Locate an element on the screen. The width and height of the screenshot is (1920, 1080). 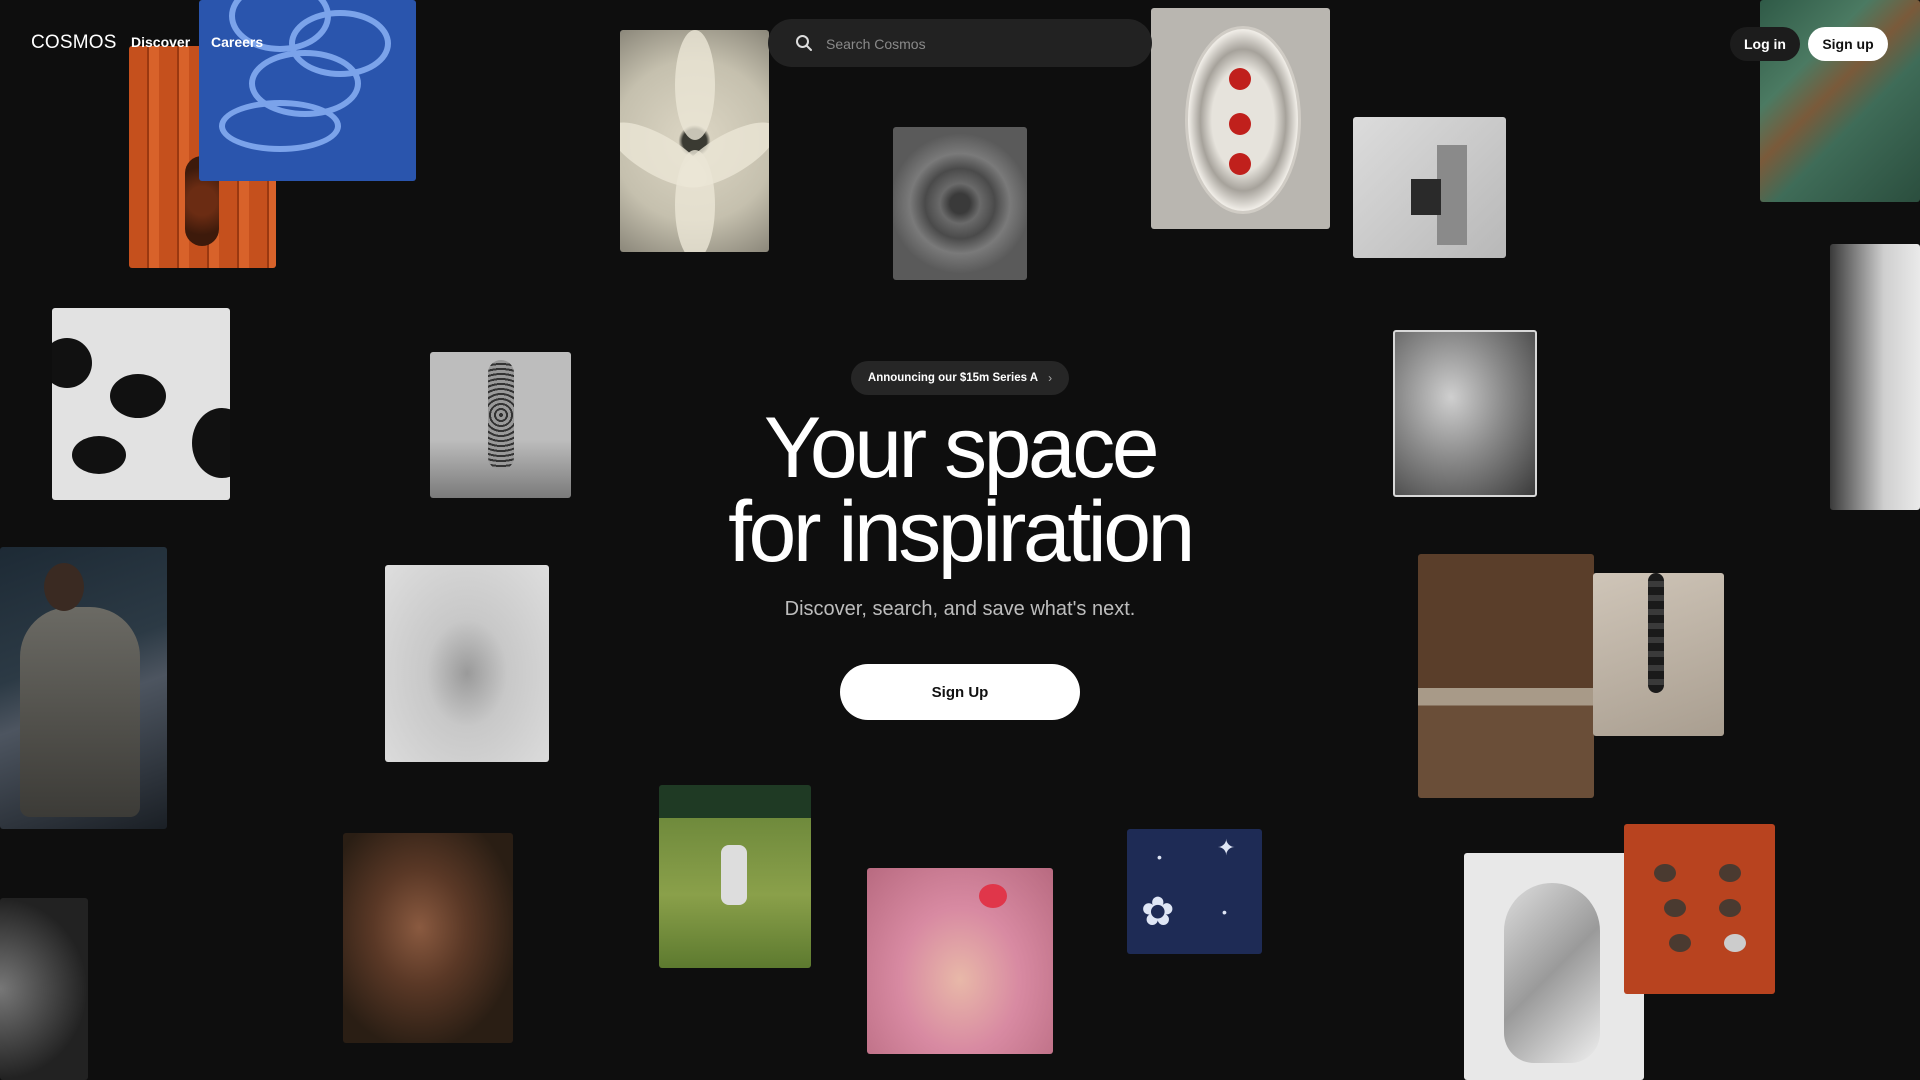
hero-title: Your space for inspiration is located at coordinates (960, 490).